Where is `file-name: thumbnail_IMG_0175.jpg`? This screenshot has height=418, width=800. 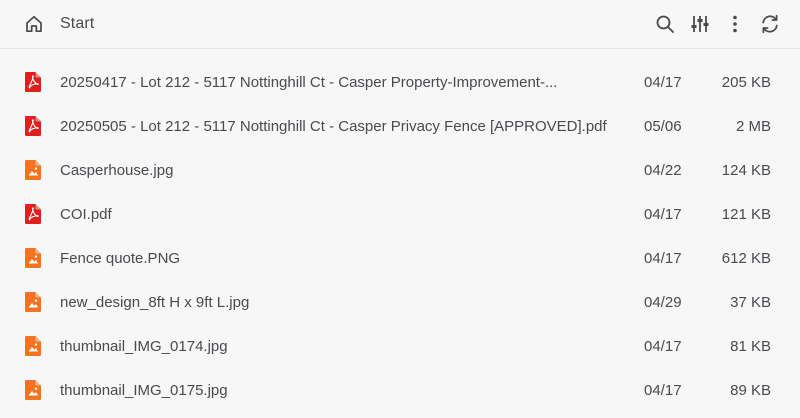
file-name: thumbnail_IMG_0175.jpg is located at coordinates (144, 390).